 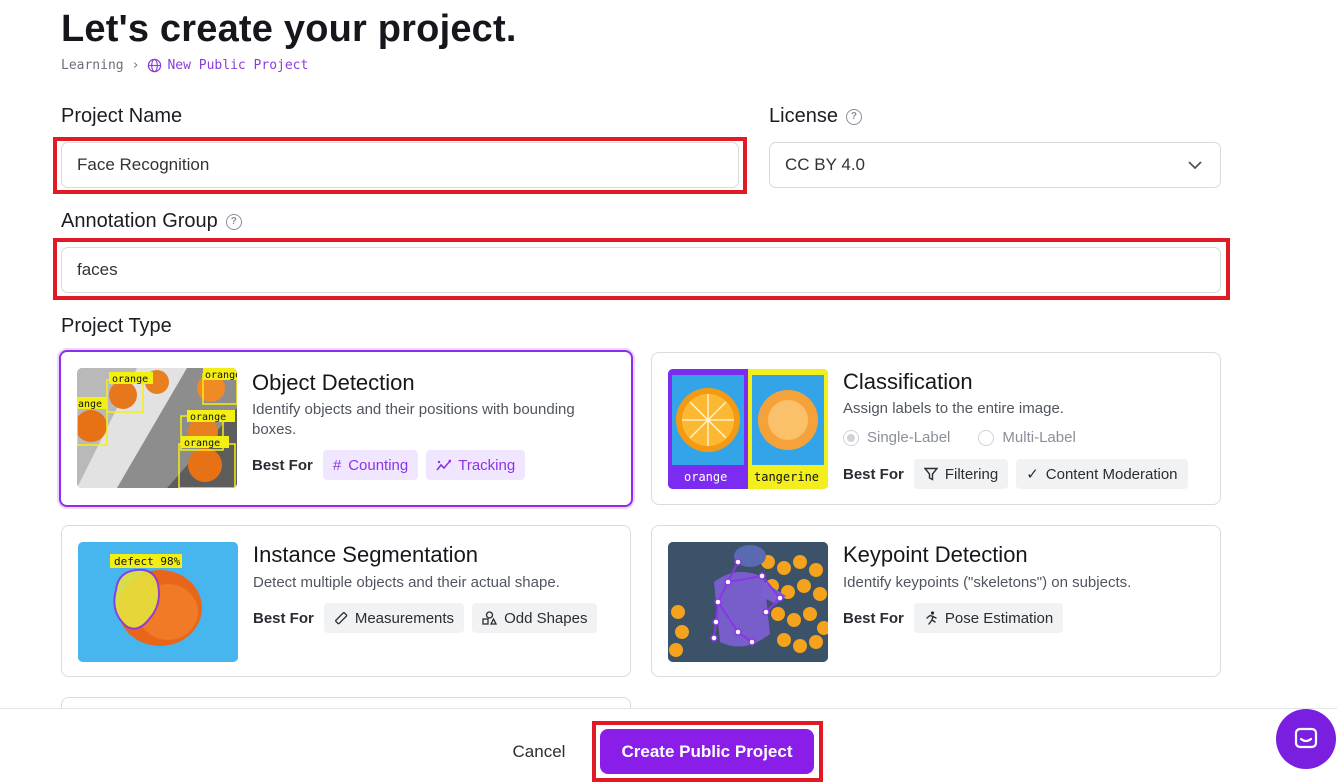 What do you see at coordinates (333, 382) in the screenshot?
I see `card-title: Object Detection` at bounding box center [333, 382].